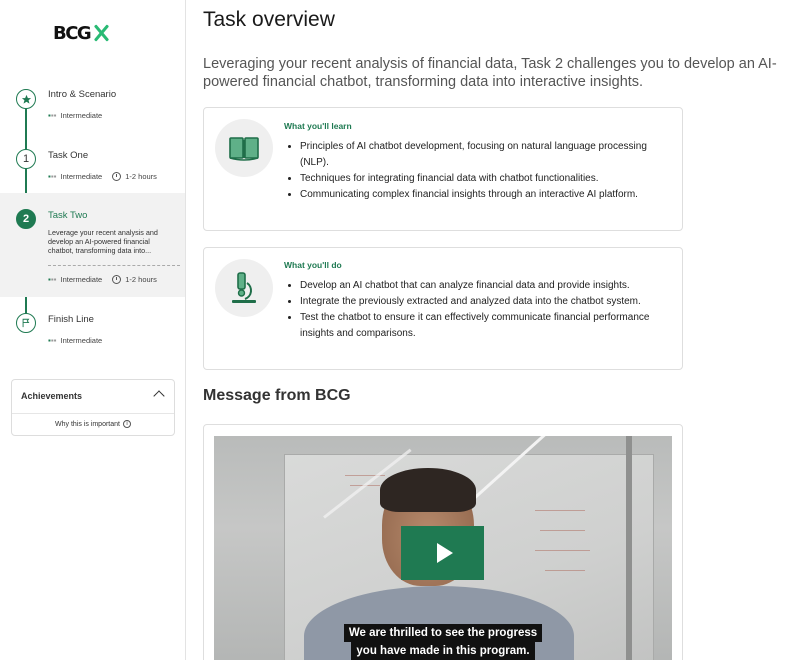 The width and height of the screenshot is (809, 660). What do you see at coordinates (93, 407) in the screenshot?
I see `achievements-panel: Achievements Why this is important i` at bounding box center [93, 407].